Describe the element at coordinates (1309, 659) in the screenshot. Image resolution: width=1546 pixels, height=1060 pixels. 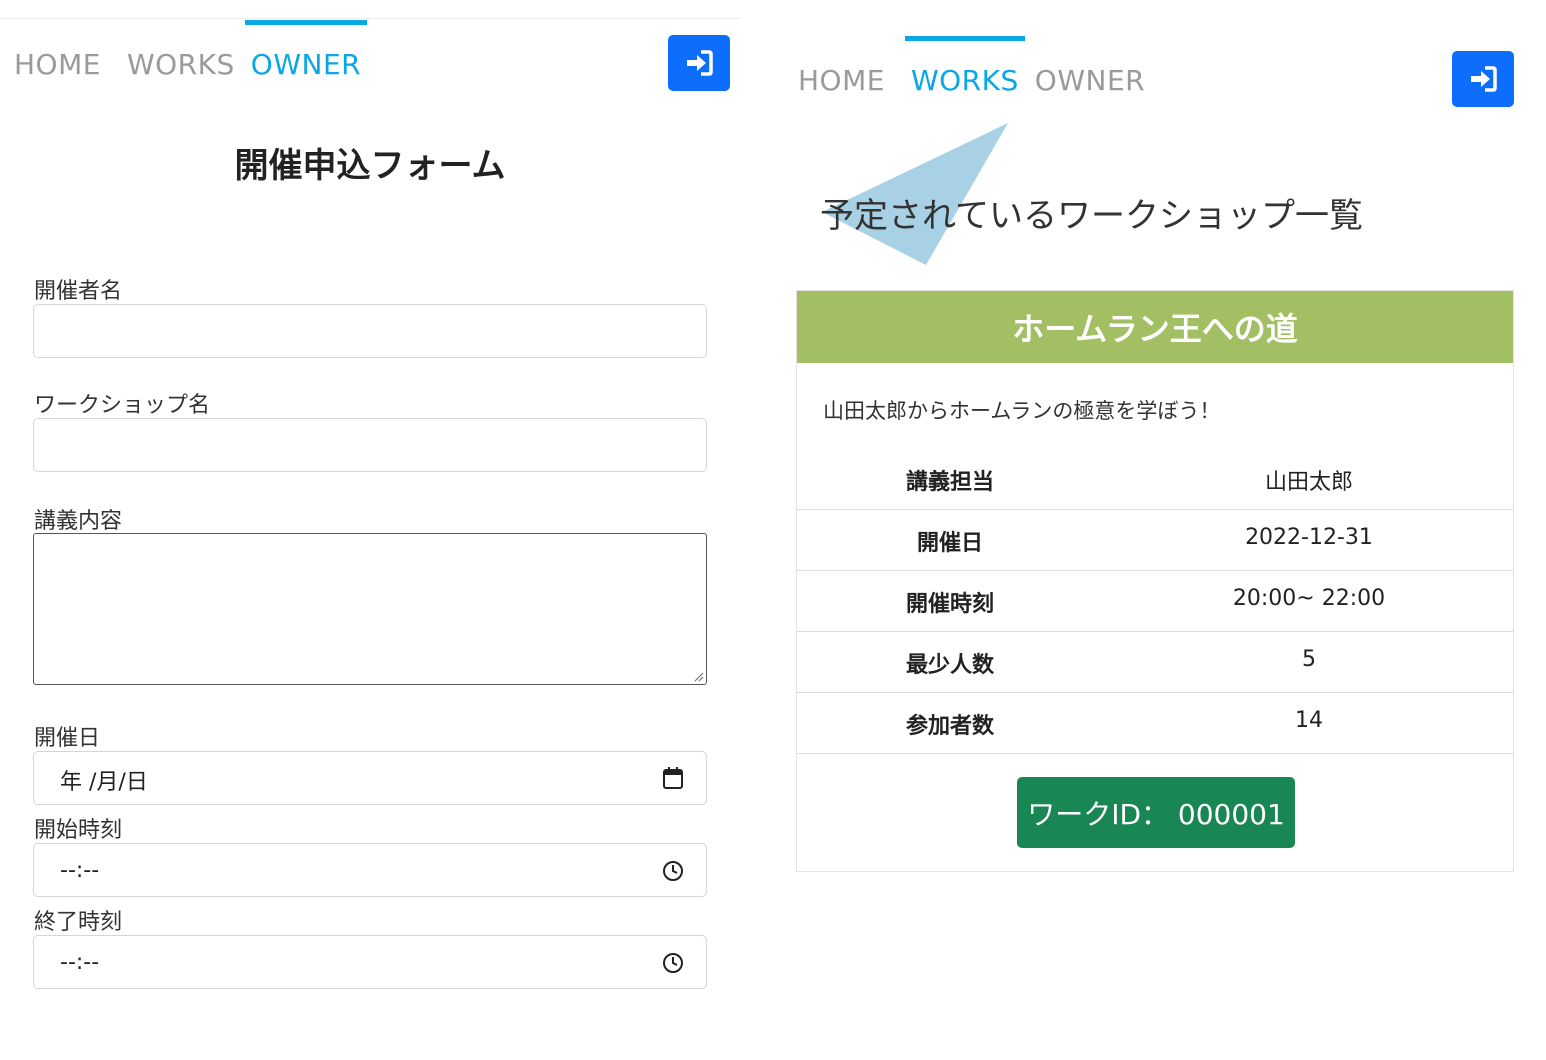
I see `info-value: 5` at that location.